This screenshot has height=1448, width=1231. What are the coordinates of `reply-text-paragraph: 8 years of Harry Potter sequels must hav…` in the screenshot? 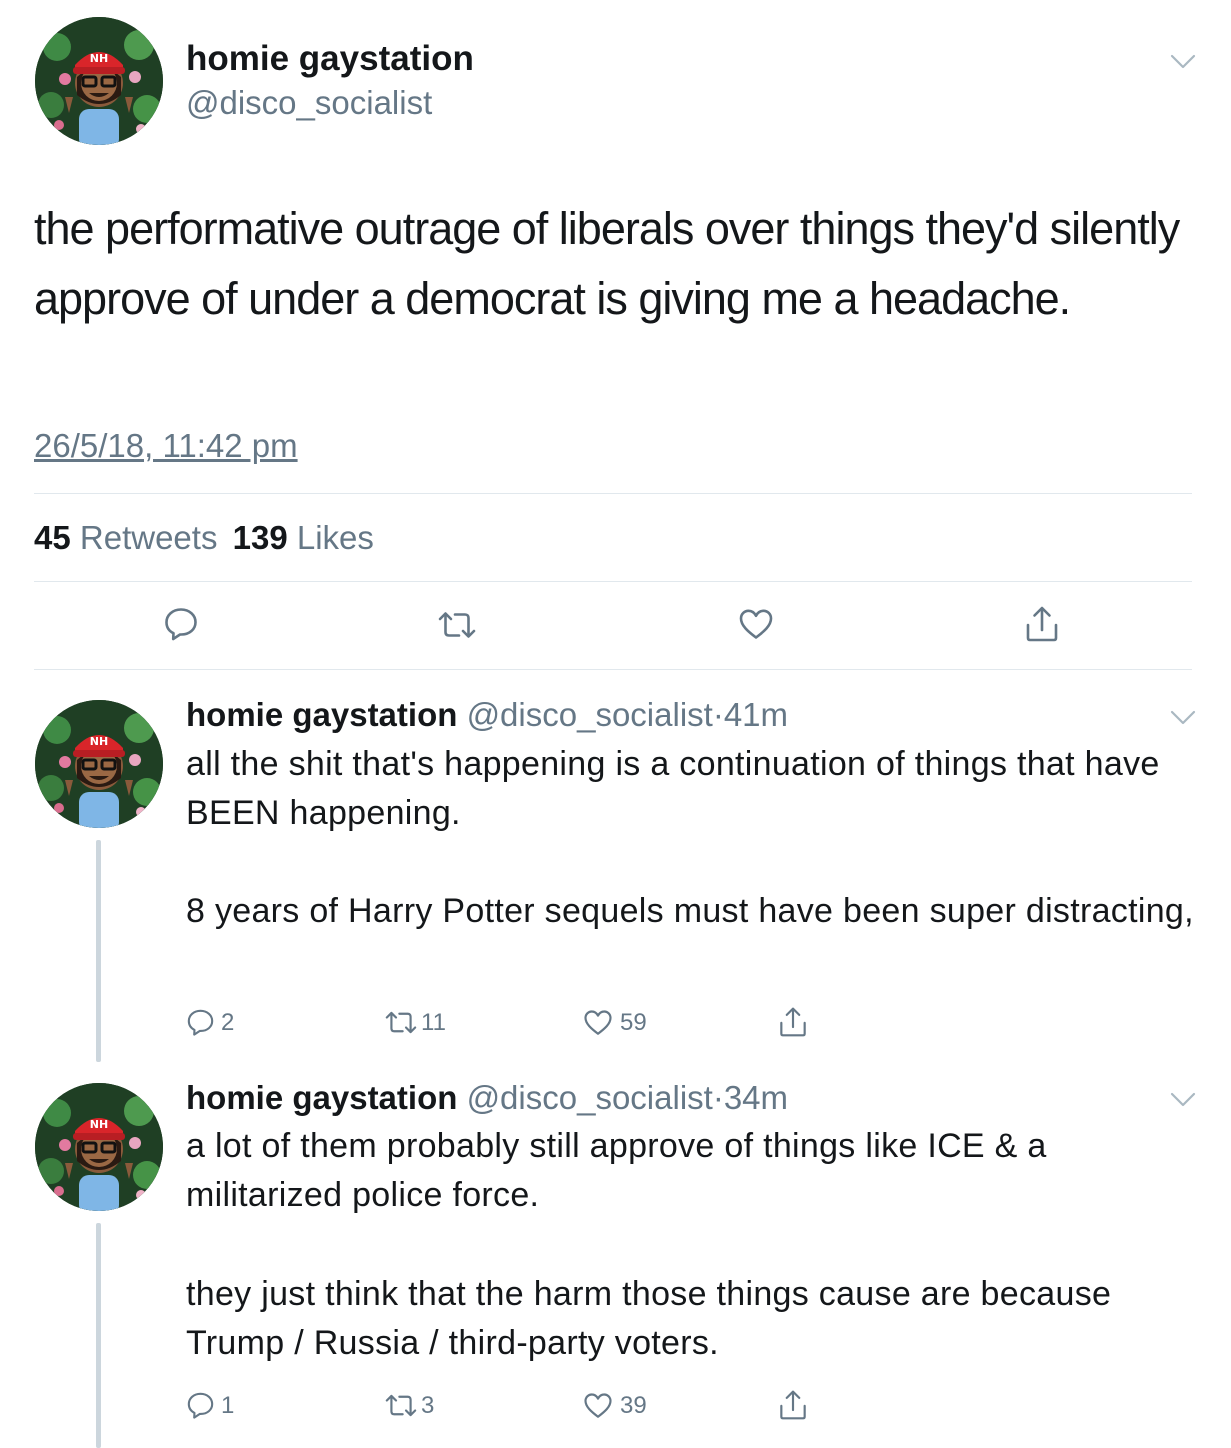 It's located at (690, 911).